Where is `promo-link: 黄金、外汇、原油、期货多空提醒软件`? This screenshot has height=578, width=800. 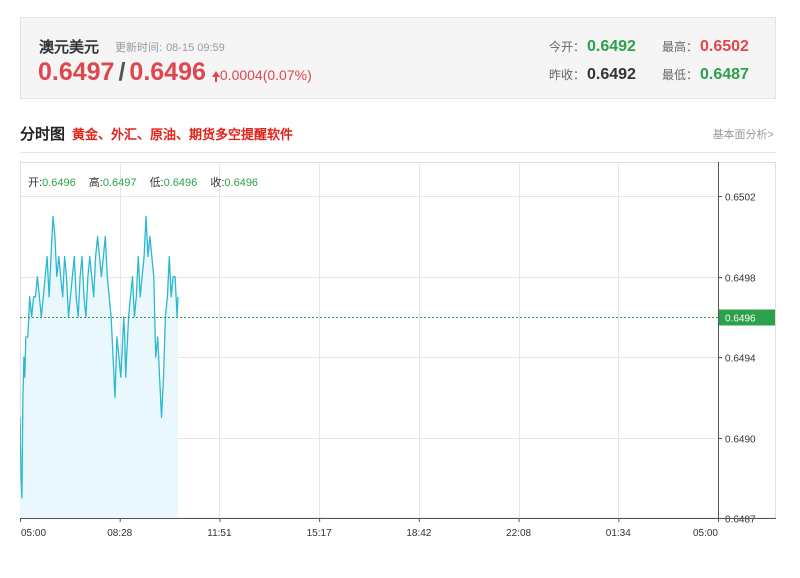 promo-link: 黄金、外汇、原油、期货多空提醒软件 is located at coordinates (182, 133).